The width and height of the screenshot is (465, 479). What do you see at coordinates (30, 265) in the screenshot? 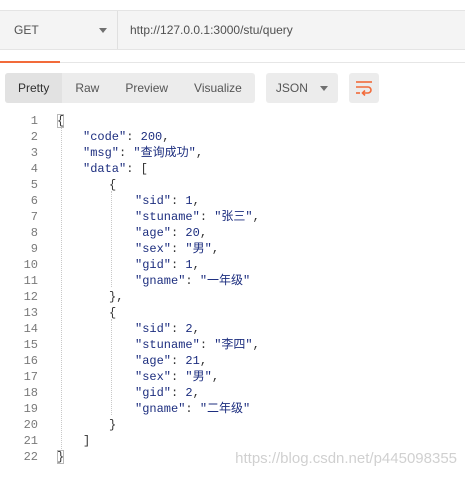
I see `line-number: 10` at bounding box center [30, 265].